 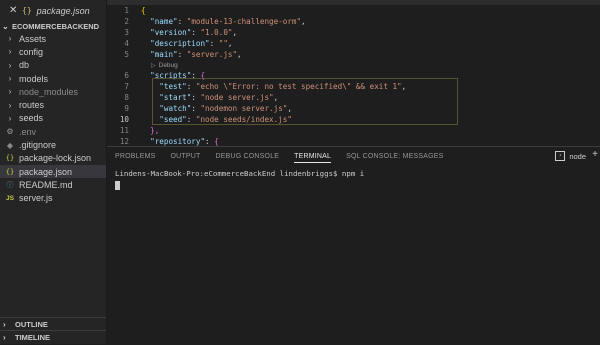 What do you see at coordinates (237, 97) in the screenshot?
I see `json-value: "node server.js"` at bounding box center [237, 97].